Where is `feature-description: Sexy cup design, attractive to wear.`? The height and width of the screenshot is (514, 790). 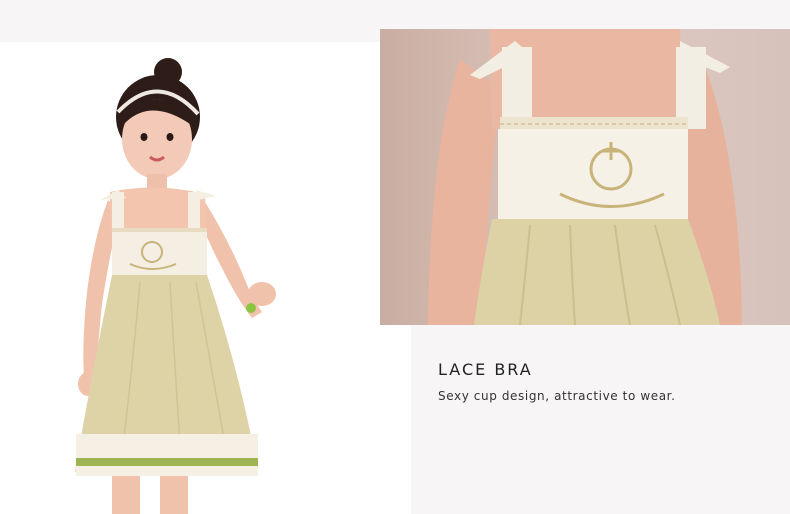
feature-description: Sexy cup design, attractive to wear. is located at coordinates (557, 396).